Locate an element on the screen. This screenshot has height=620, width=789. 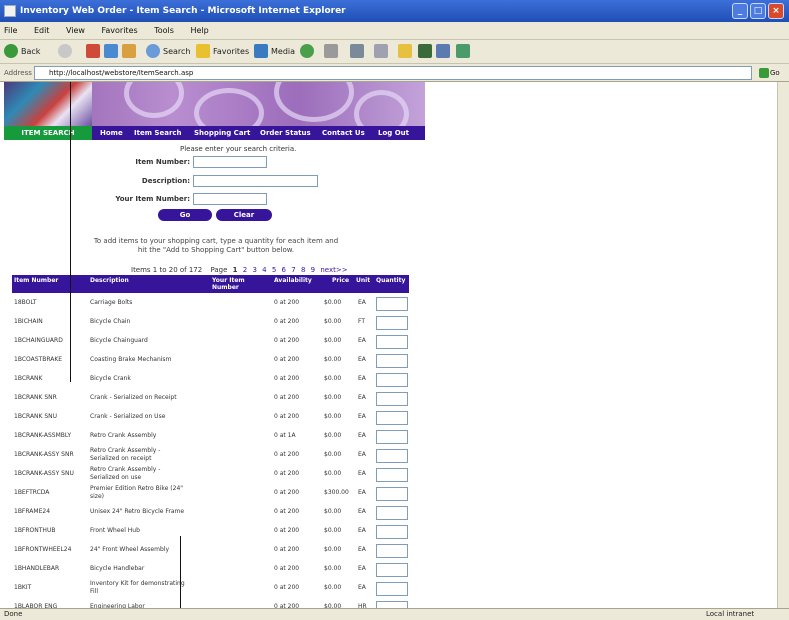
menu-edit: Edit is located at coordinates (42, 30).